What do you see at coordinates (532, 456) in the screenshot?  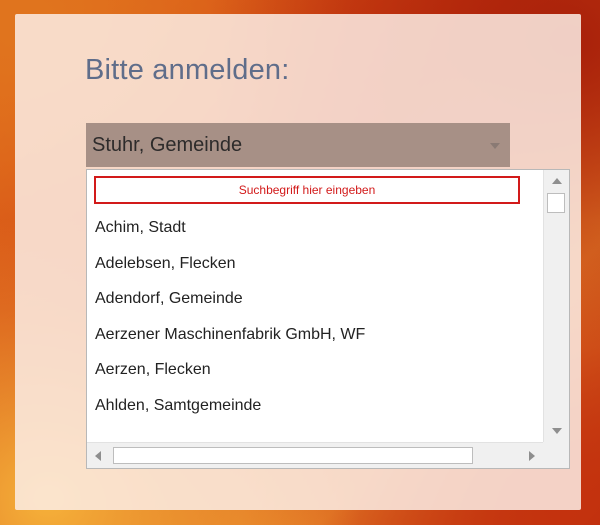 I see `scroll-right-arrow-icon` at bounding box center [532, 456].